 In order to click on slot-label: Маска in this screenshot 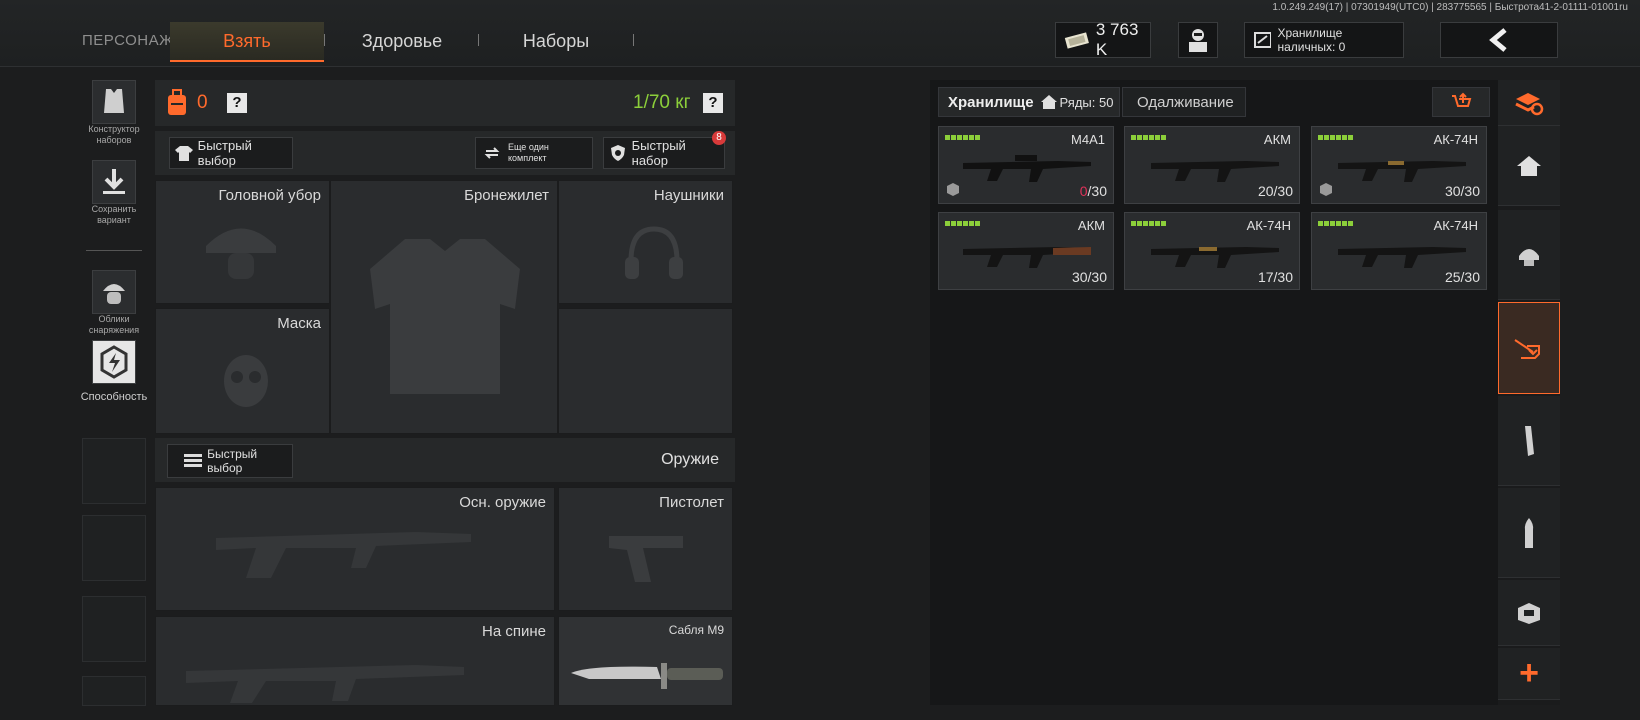, I will do `click(299, 323)`.